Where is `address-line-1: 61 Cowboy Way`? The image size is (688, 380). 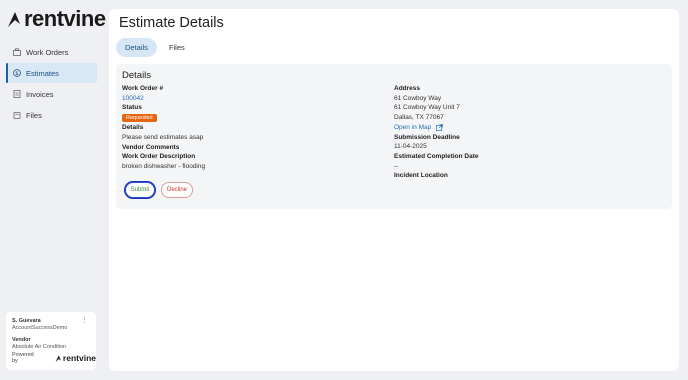
address-line-1: 61 Cowboy Way is located at coordinates (418, 98).